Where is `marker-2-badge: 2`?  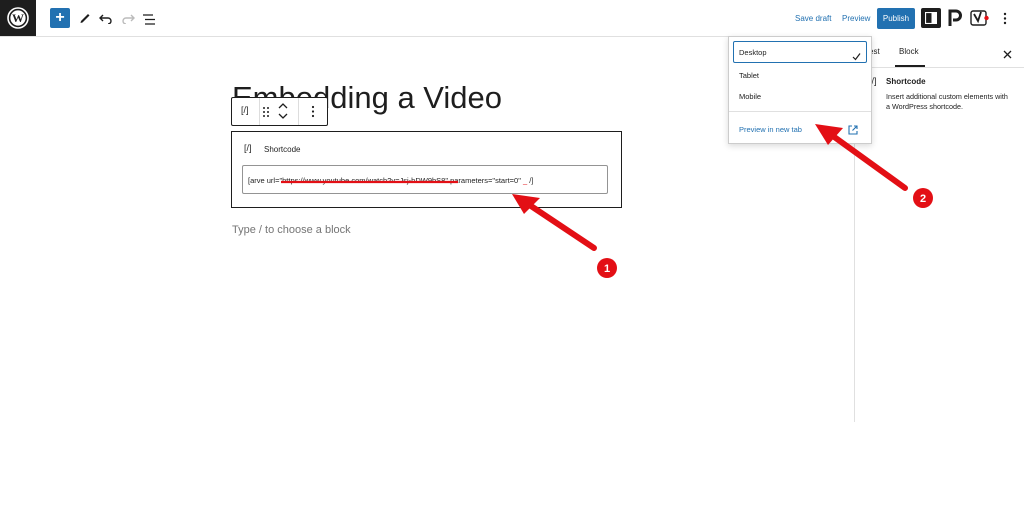
marker-2-badge: 2 is located at coordinates (923, 198).